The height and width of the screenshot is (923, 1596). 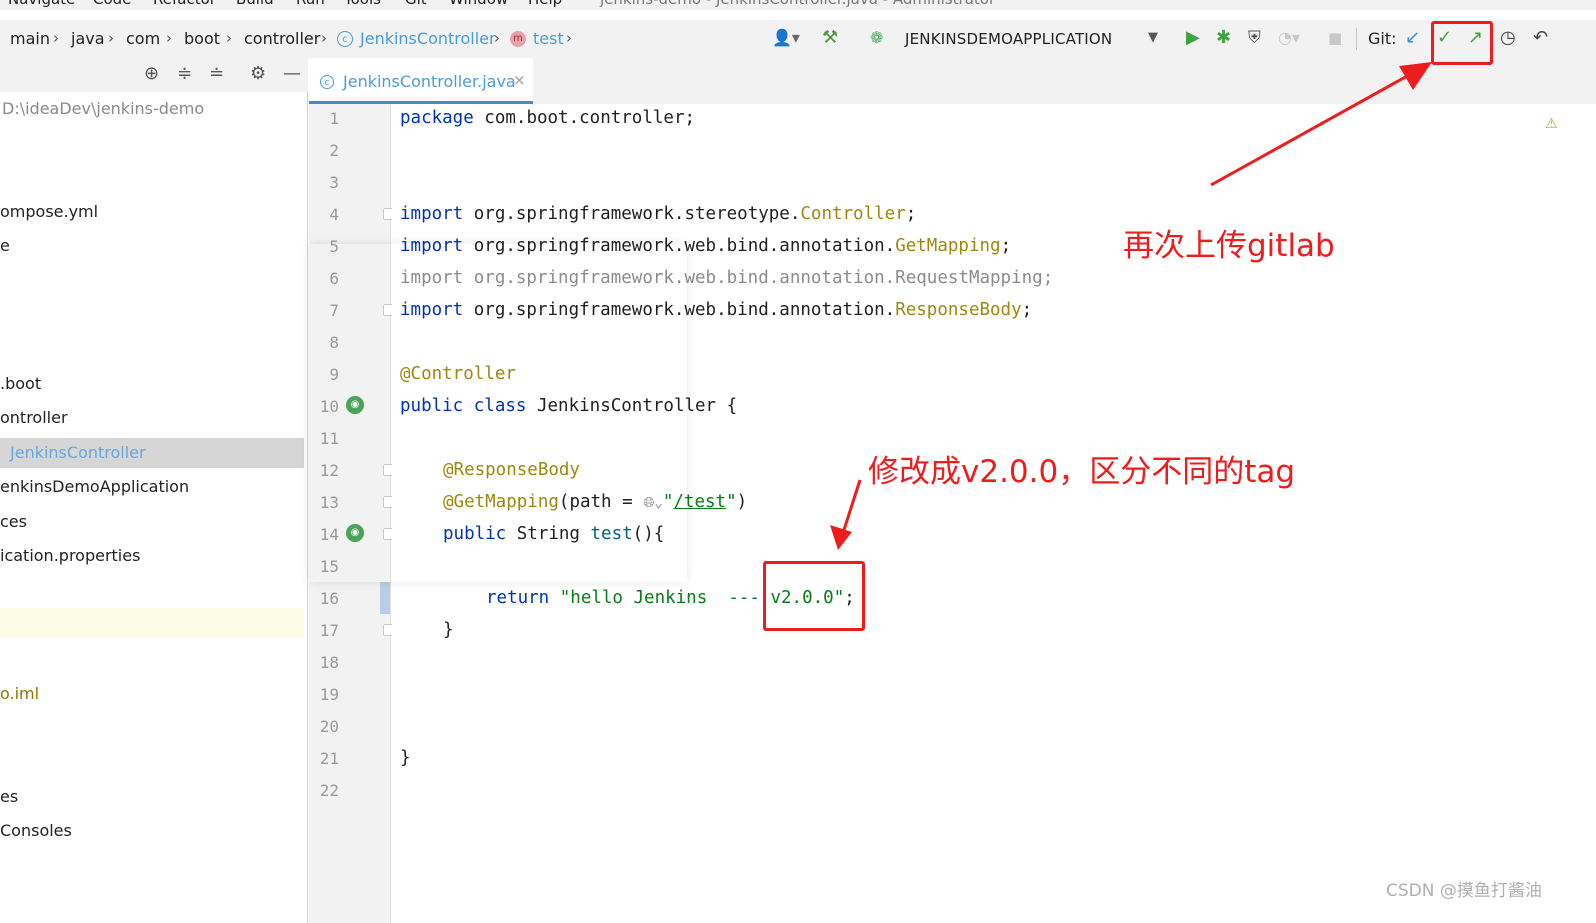 I want to click on code-text: org.springframework.web.bind.annotation., so click(x=679, y=310).